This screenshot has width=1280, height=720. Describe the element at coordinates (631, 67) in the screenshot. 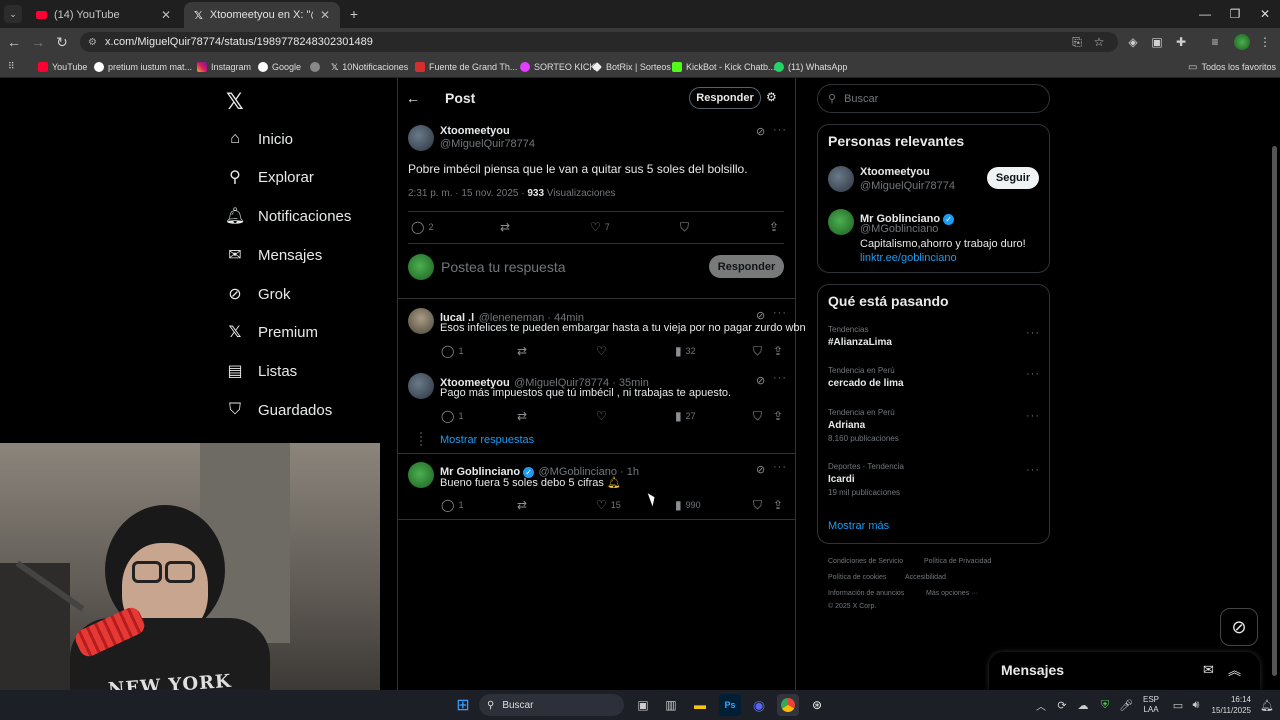

I see `bookmark-botrix: BotRix | Sorteos` at that location.